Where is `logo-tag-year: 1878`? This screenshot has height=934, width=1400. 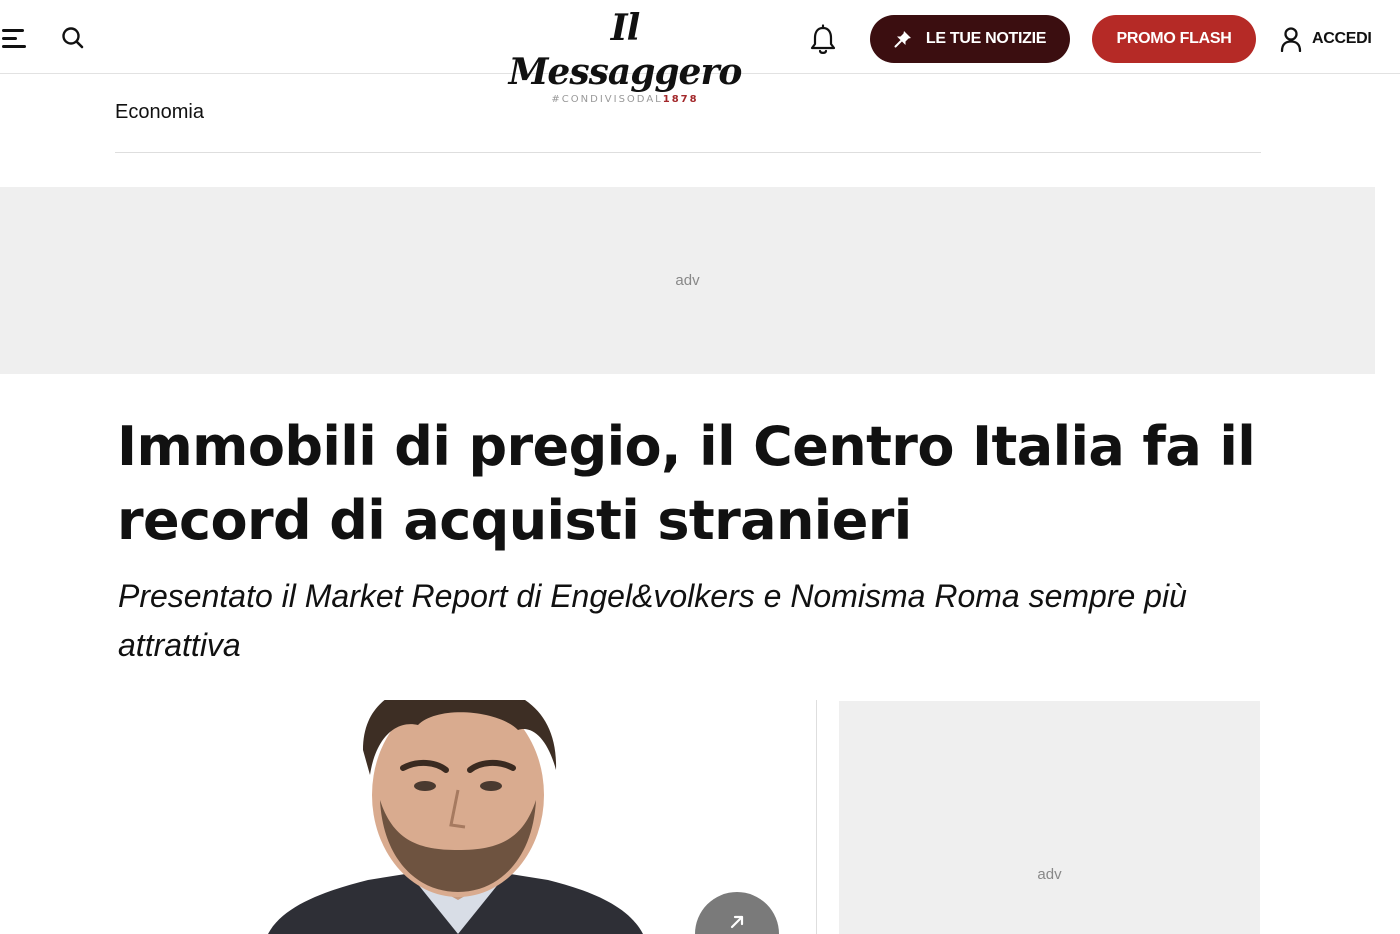 logo-tag-year: 1878 is located at coordinates (680, 99).